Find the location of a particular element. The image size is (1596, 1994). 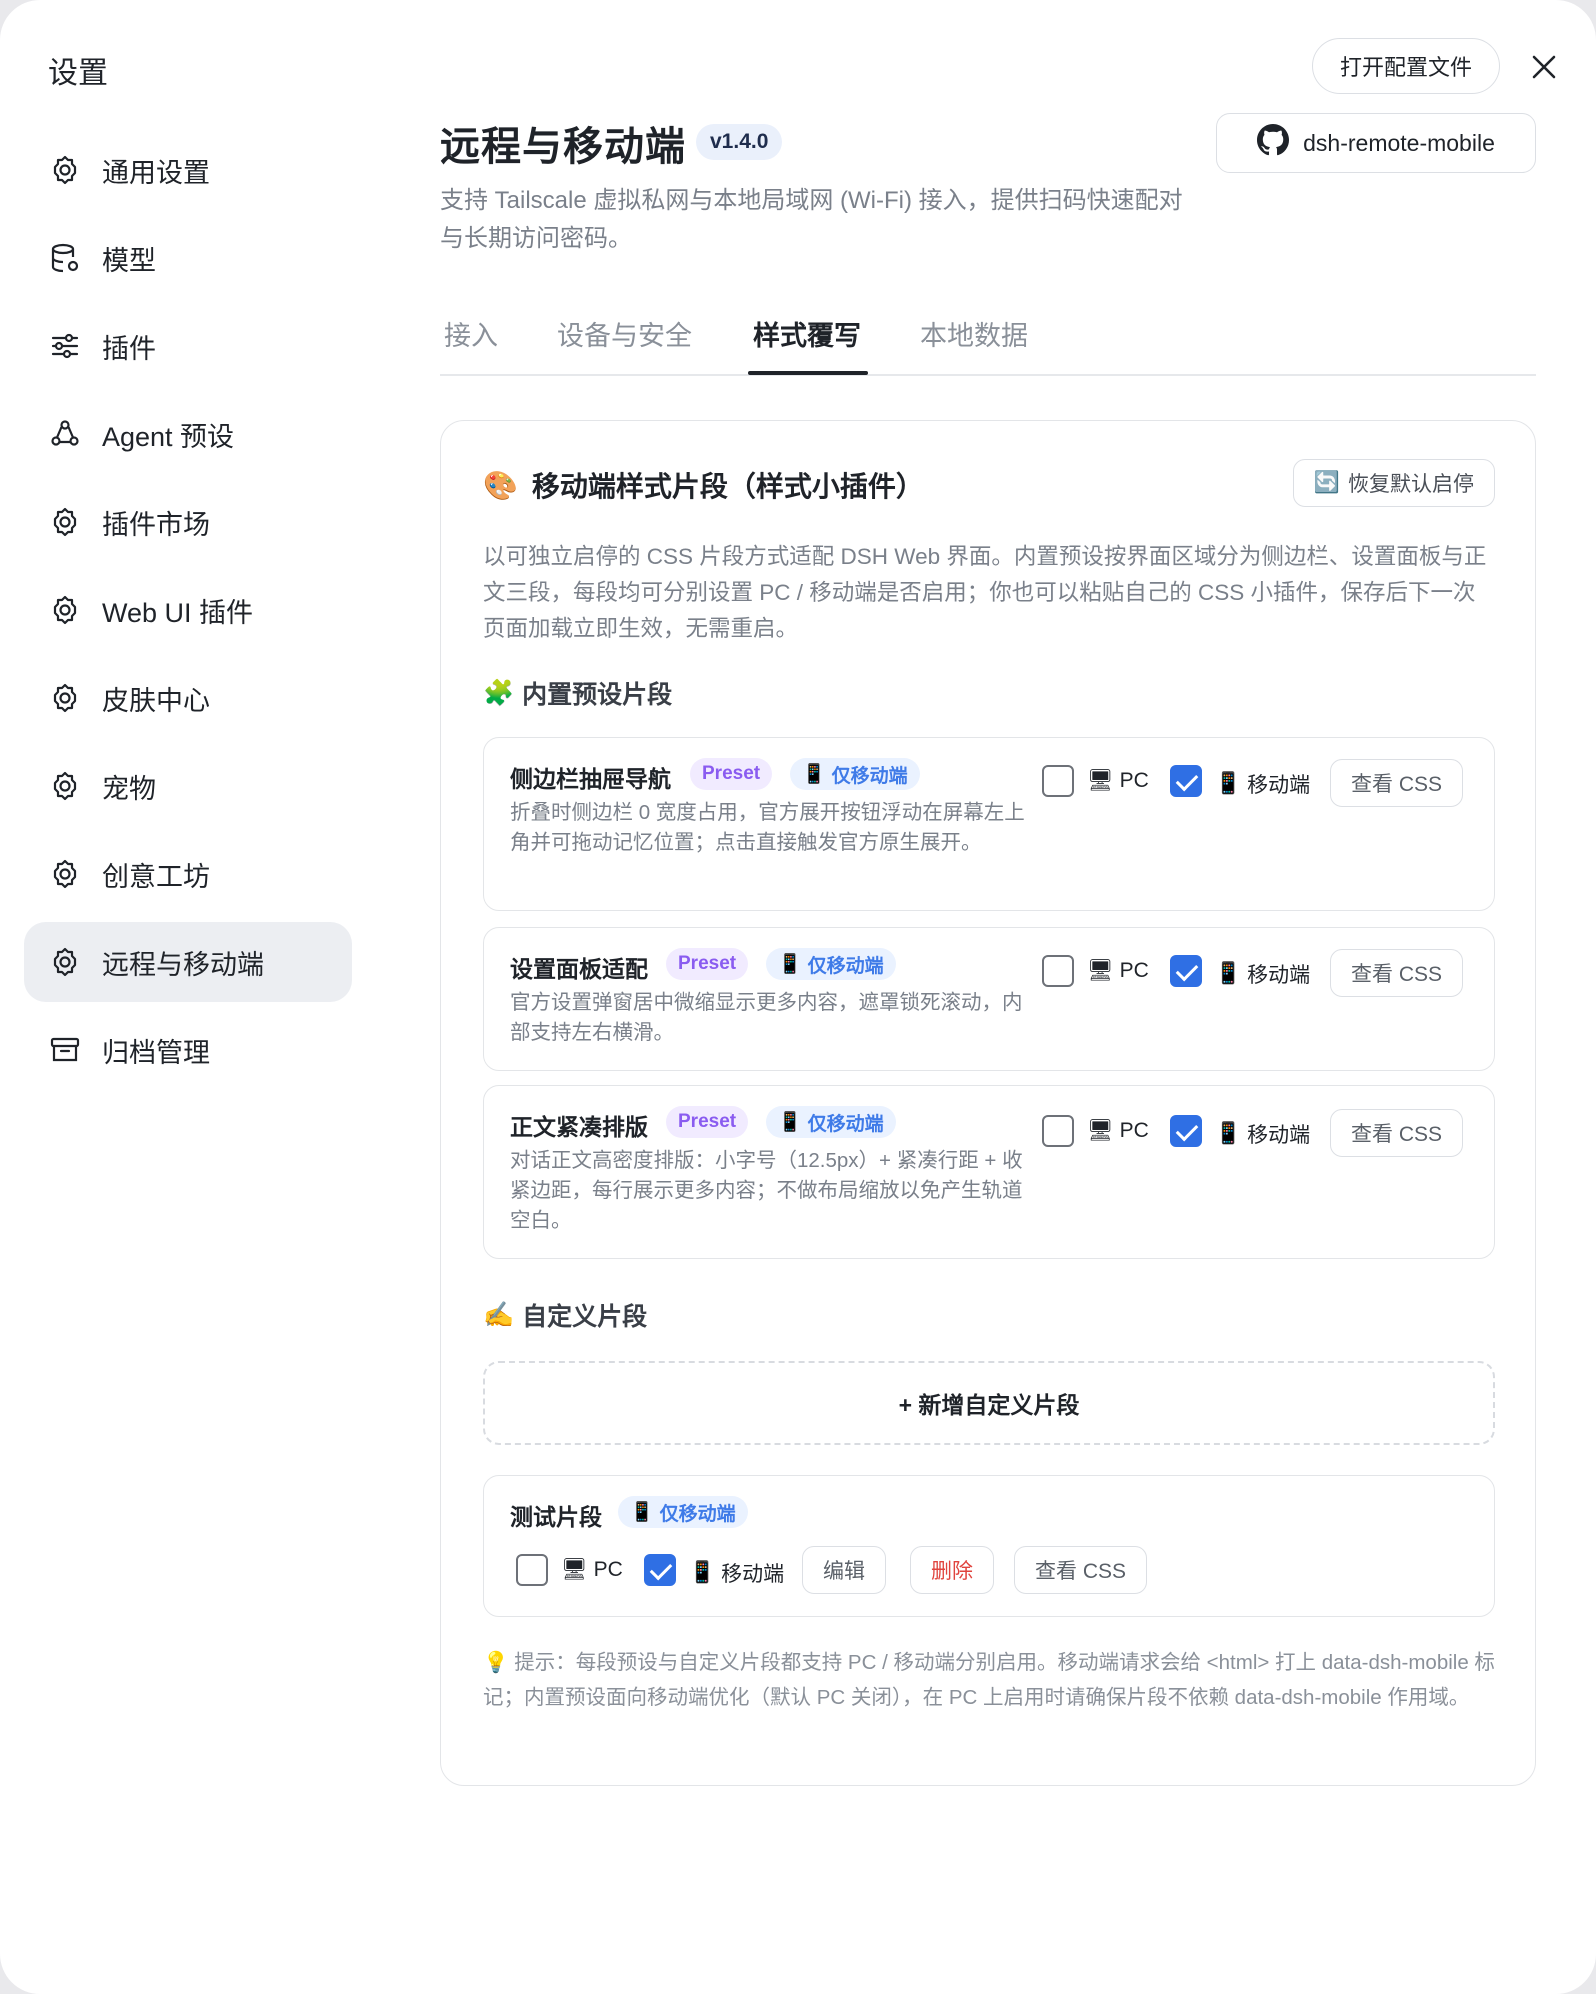

sidebar-item-webui-plugins: Web UI 插件 is located at coordinates (188, 610).